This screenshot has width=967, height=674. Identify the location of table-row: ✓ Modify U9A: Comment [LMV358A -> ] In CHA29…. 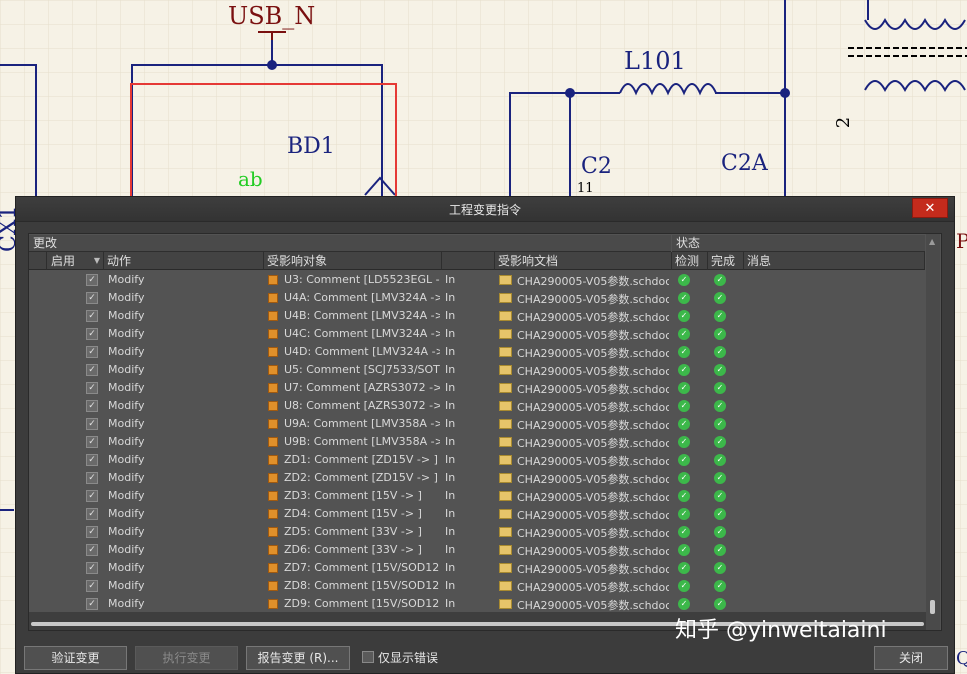
(477, 424).